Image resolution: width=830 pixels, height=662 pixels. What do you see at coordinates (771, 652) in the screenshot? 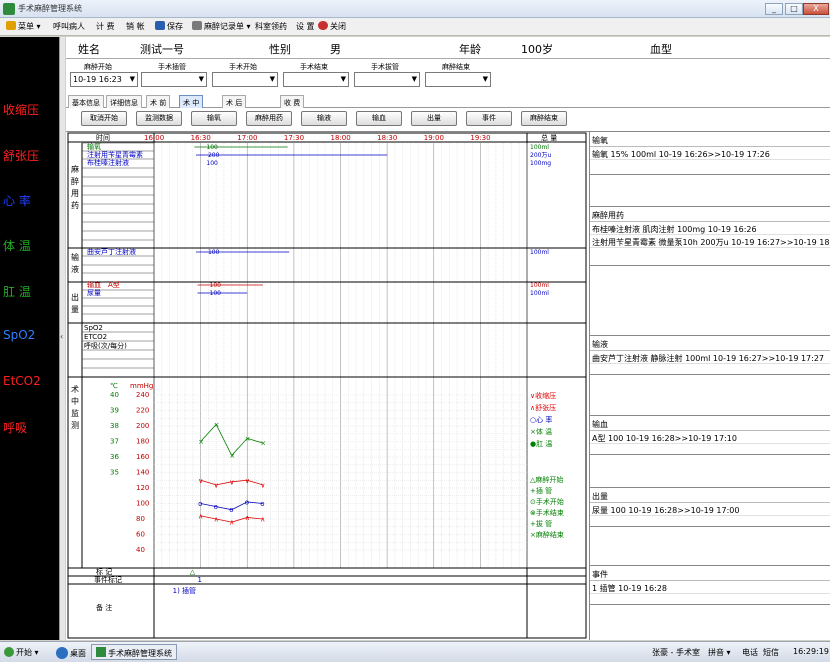
I see `sms-button: 短信` at bounding box center [771, 652].